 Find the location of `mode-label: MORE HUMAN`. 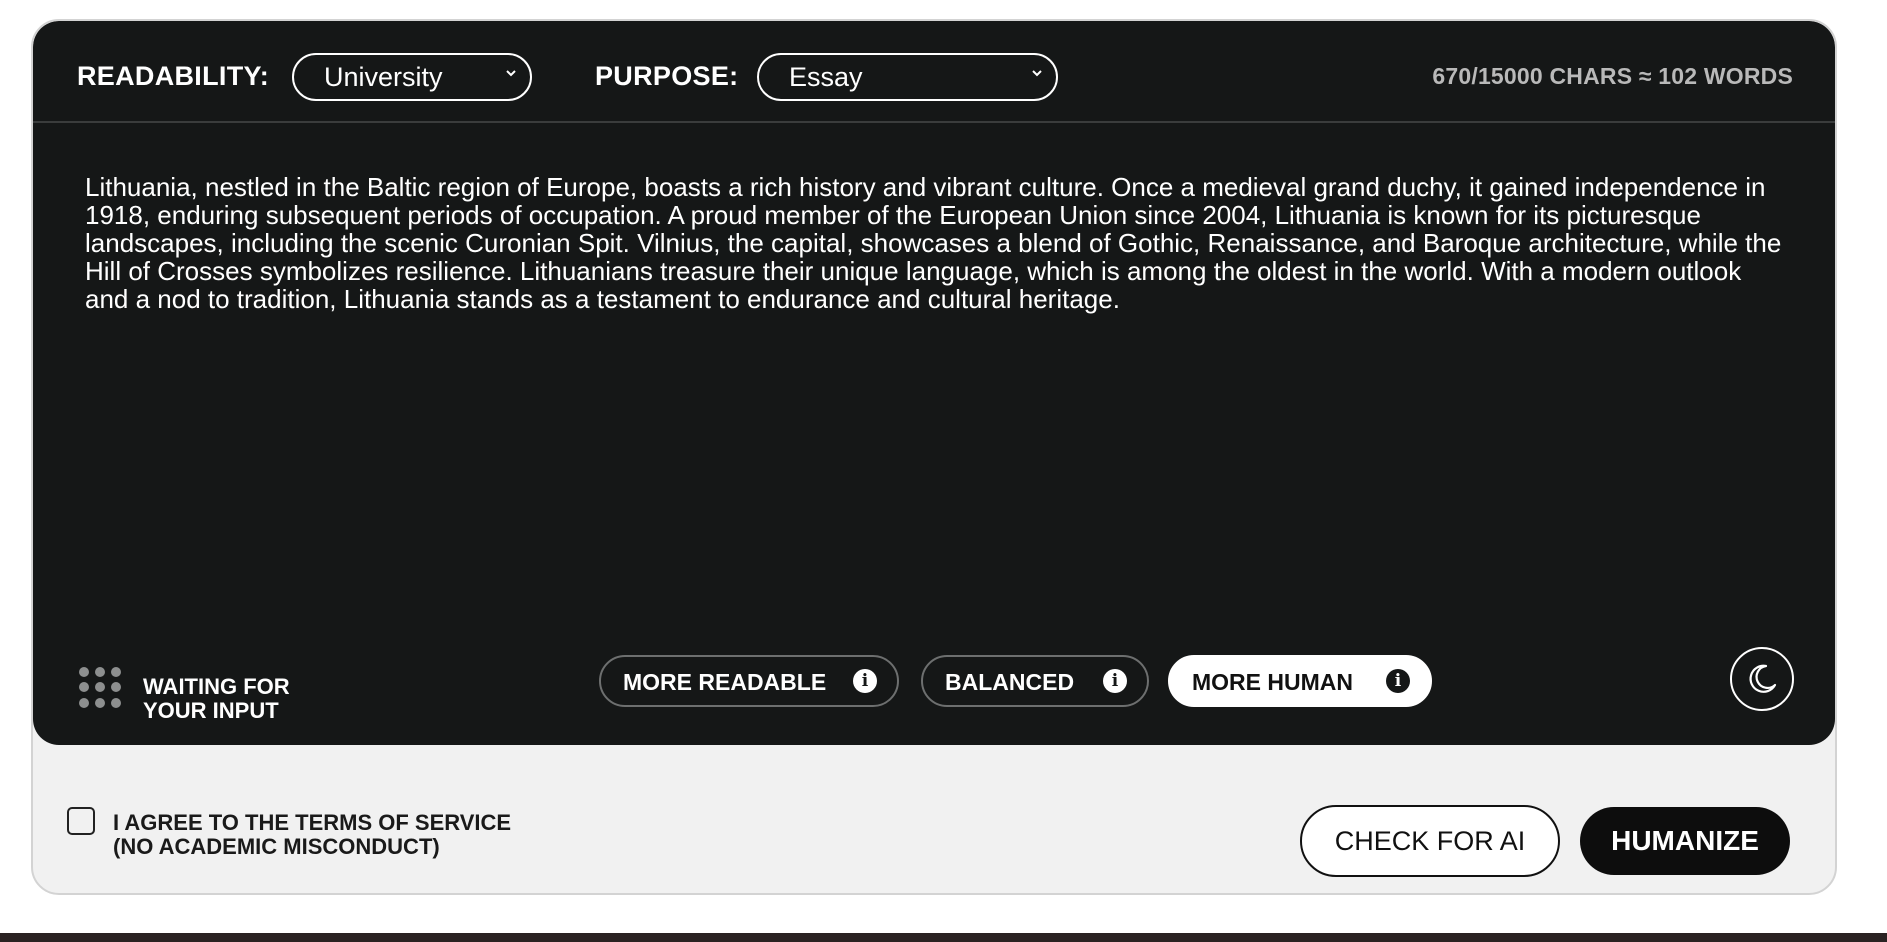

mode-label: MORE HUMAN is located at coordinates (1272, 682).